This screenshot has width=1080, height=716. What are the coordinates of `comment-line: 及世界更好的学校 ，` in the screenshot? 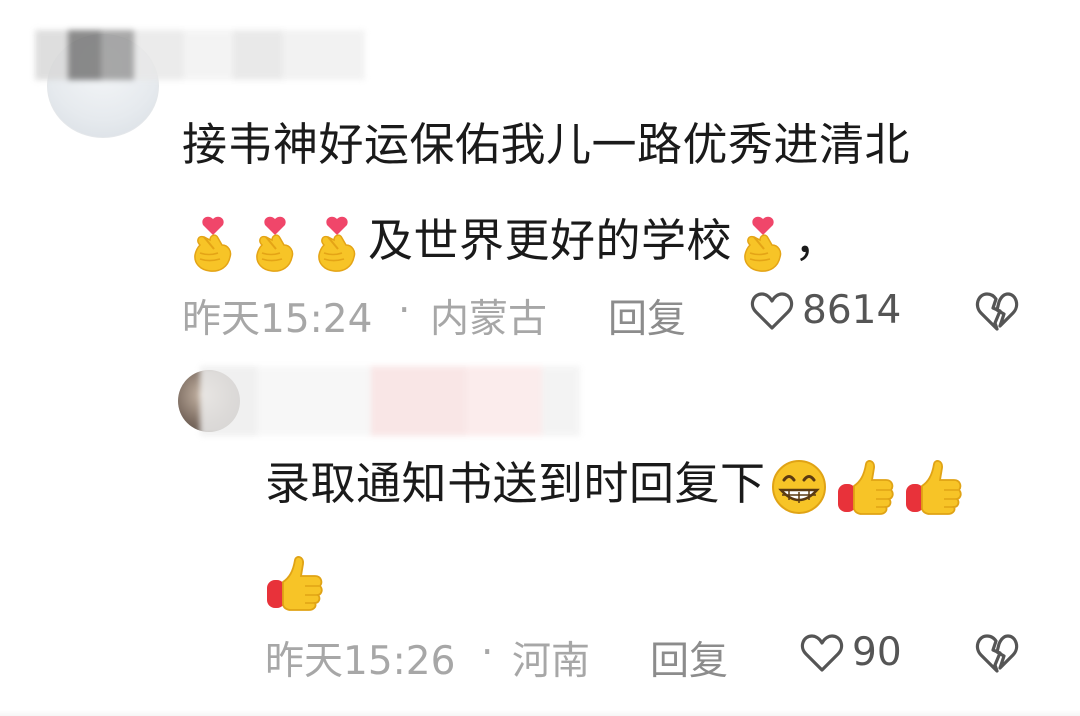 It's located at (546, 241).